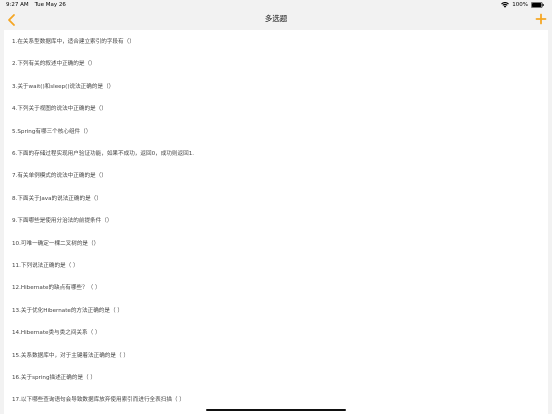 The height and width of the screenshot is (414, 552). I want to click on question-item: 11.下列说法正确的是（ ）, so click(45, 266).